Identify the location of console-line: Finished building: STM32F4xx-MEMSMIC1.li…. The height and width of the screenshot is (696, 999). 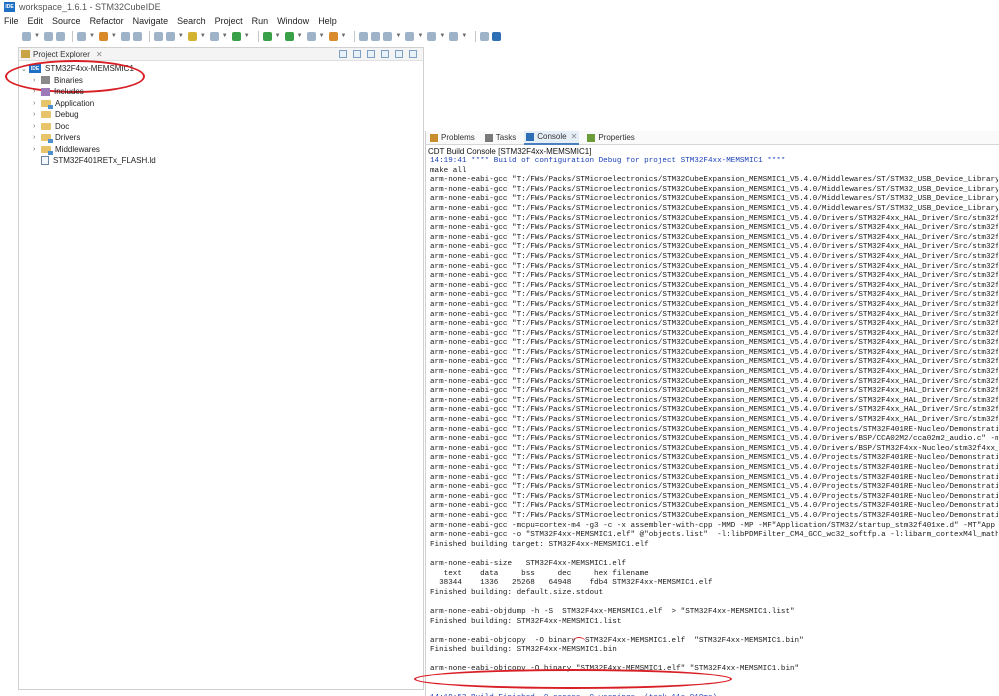
(526, 621).